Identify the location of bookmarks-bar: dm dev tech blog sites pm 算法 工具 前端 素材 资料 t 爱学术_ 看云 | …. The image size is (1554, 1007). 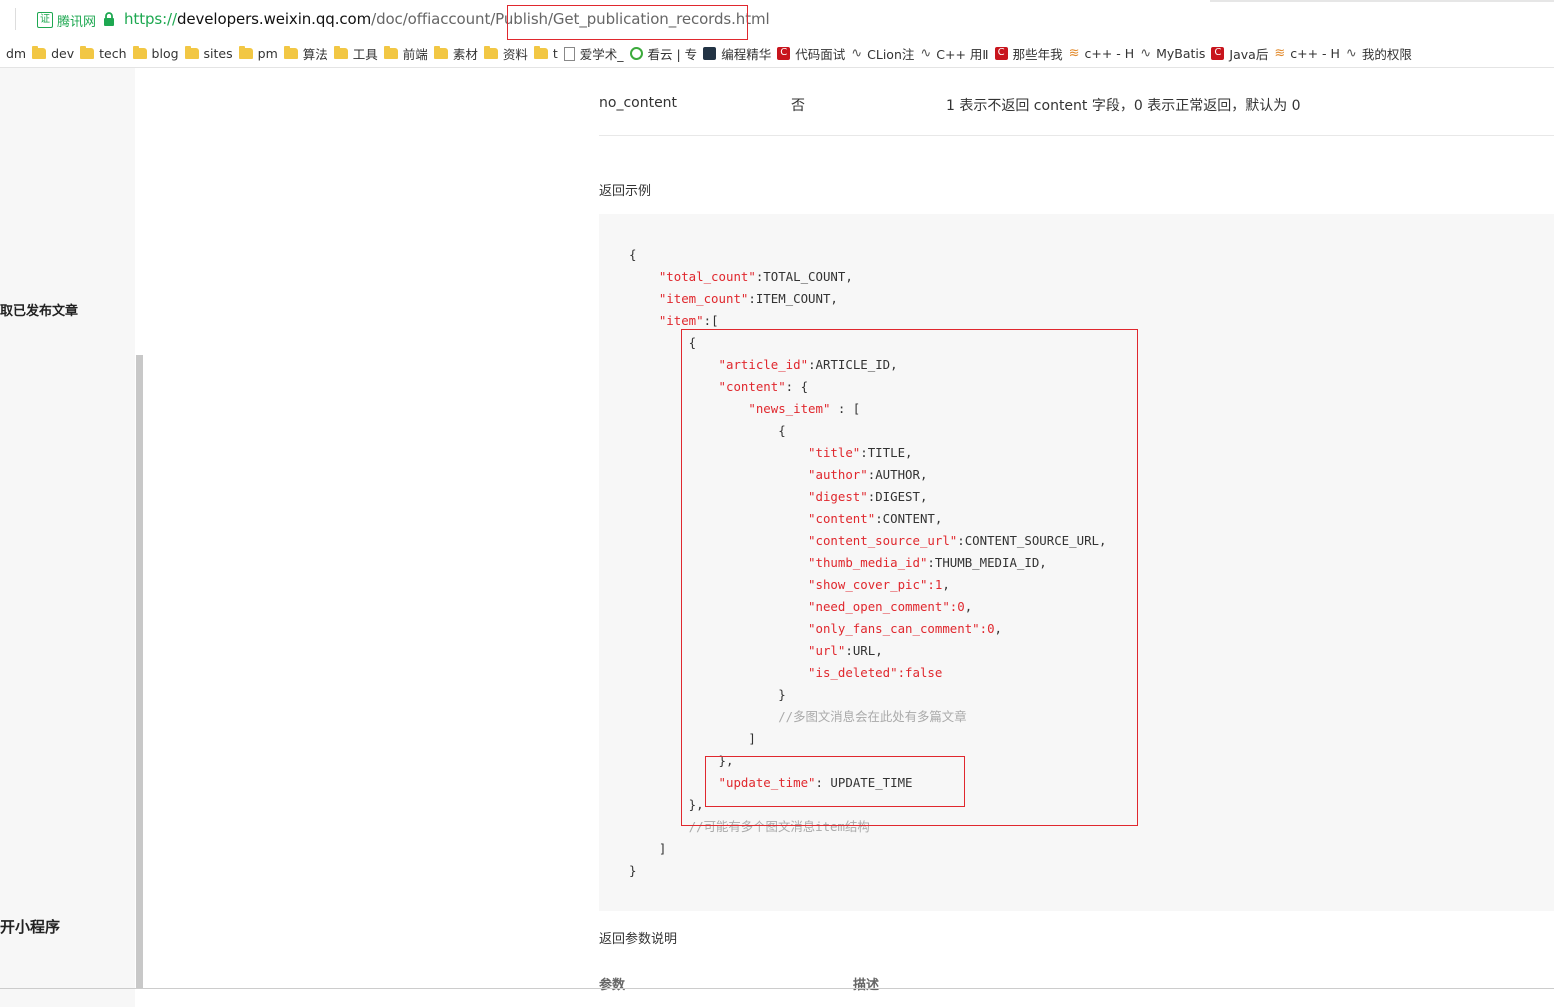
(777, 54).